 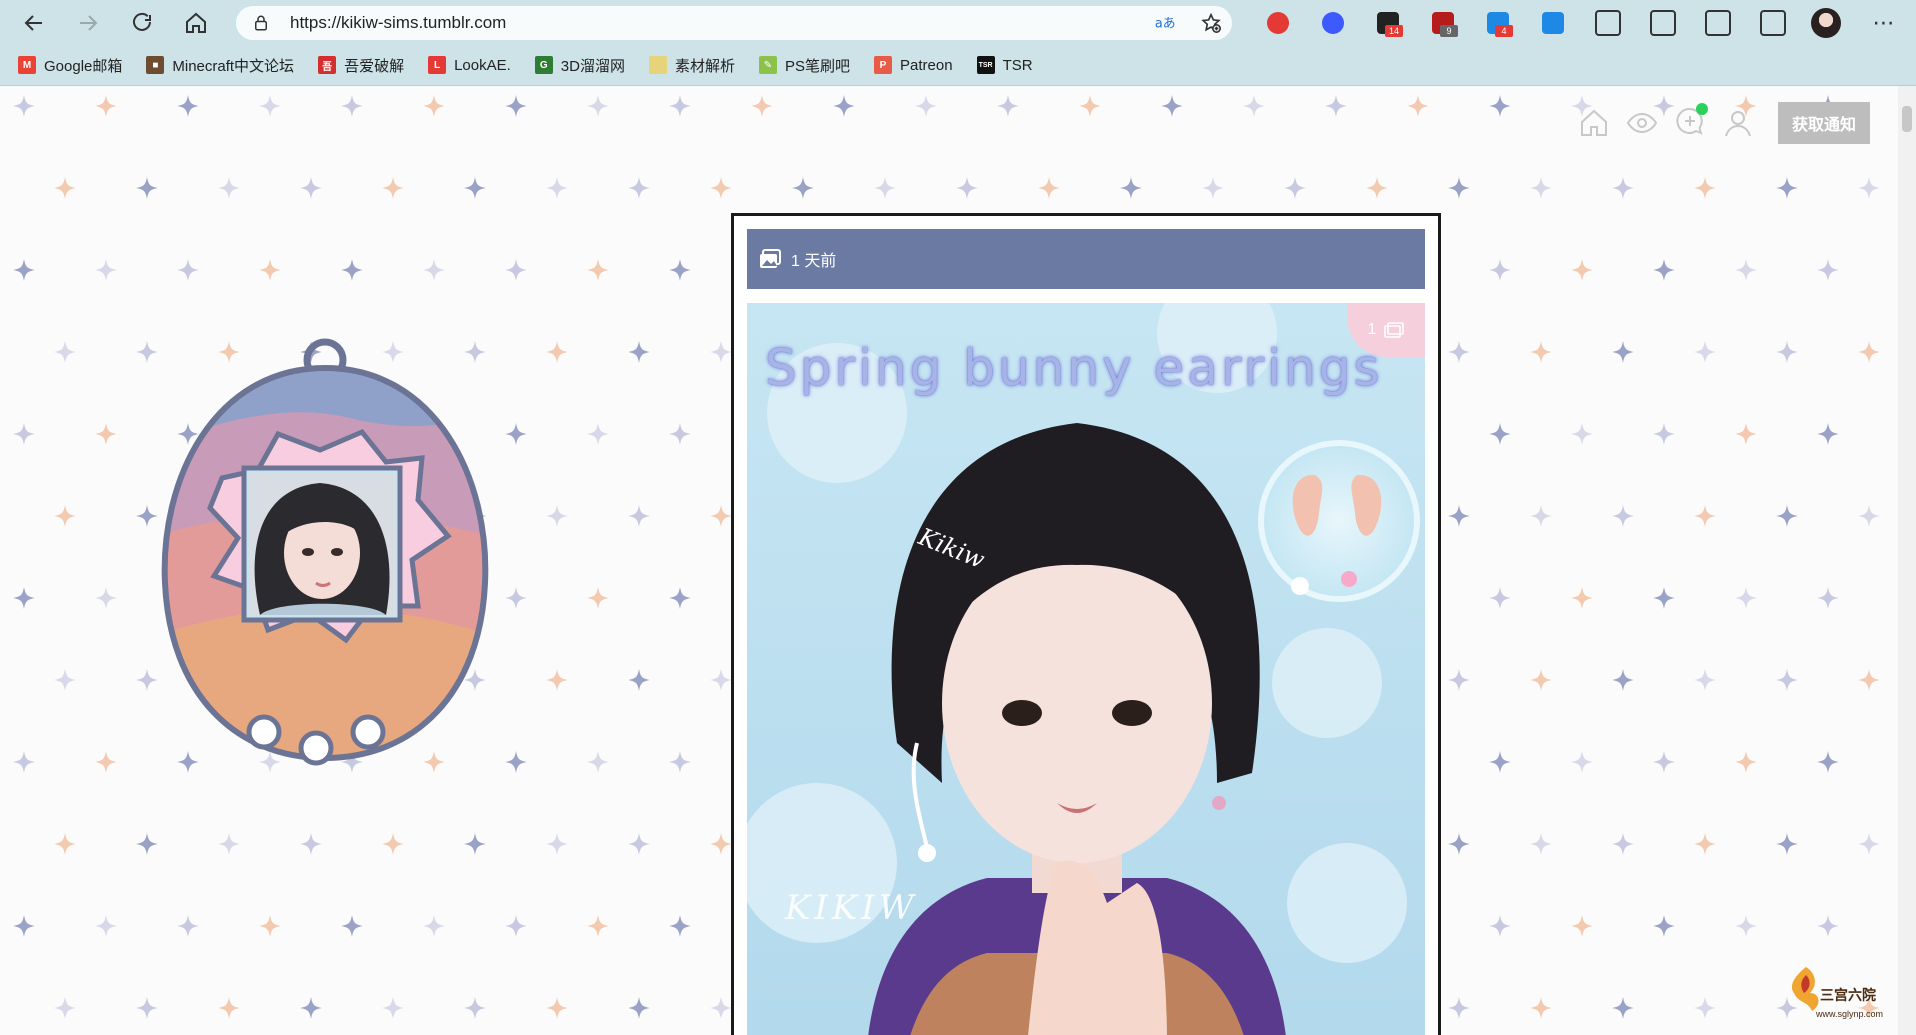 I want to click on extension-button: 9, so click(x=1442, y=22).